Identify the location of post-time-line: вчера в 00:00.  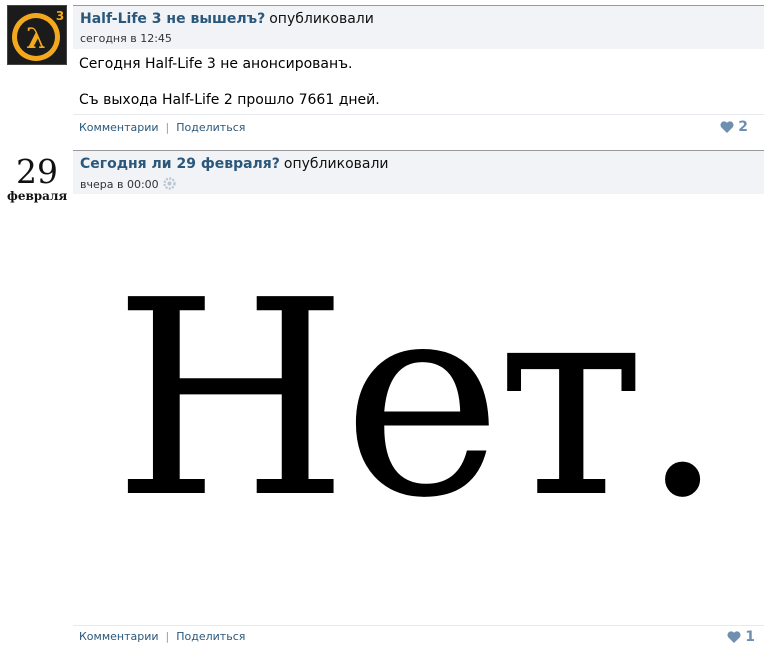
(128, 185).